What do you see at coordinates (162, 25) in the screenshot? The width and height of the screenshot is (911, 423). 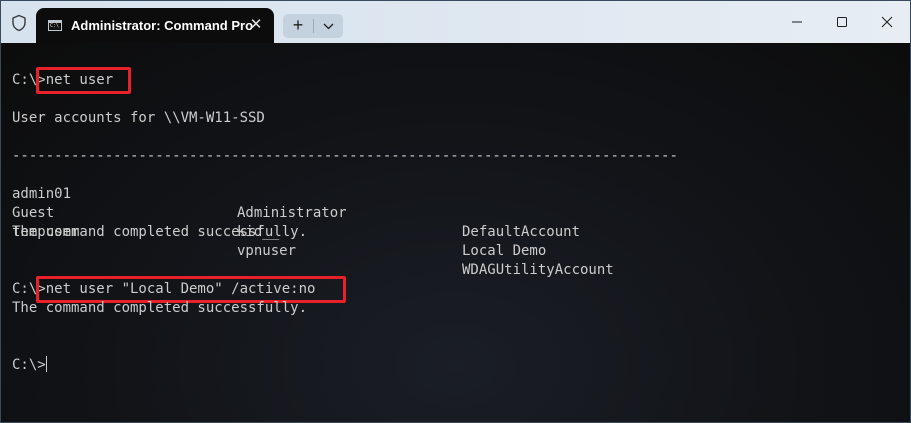 I see `tab-title: Administrator: Command Pro` at bounding box center [162, 25].